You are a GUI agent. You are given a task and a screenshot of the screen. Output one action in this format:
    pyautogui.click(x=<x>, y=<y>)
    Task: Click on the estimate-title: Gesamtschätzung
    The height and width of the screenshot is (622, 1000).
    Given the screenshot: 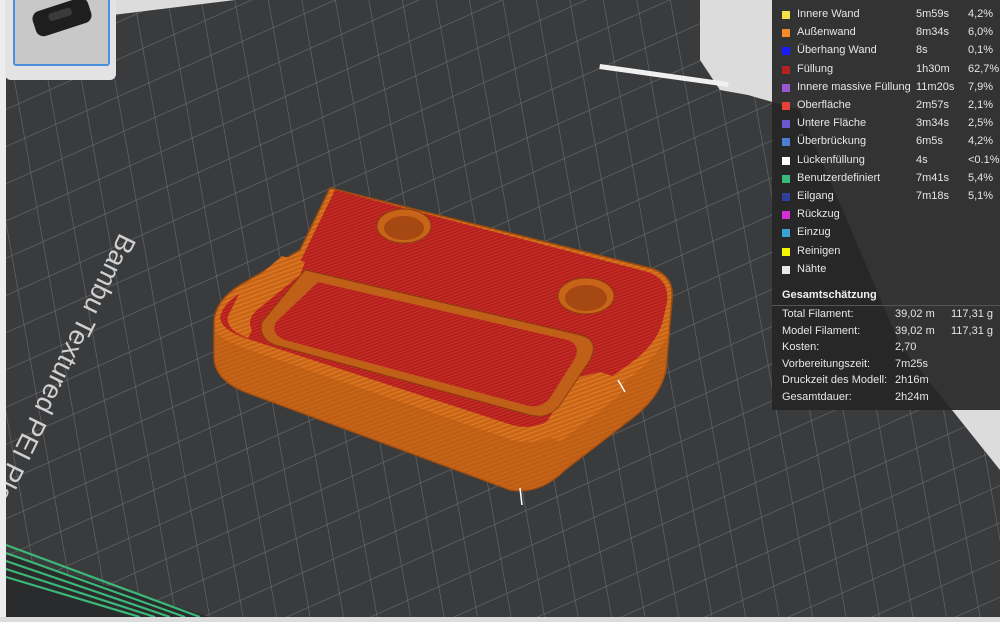 What is the action you would take?
    pyautogui.click(x=829, y=295)
    